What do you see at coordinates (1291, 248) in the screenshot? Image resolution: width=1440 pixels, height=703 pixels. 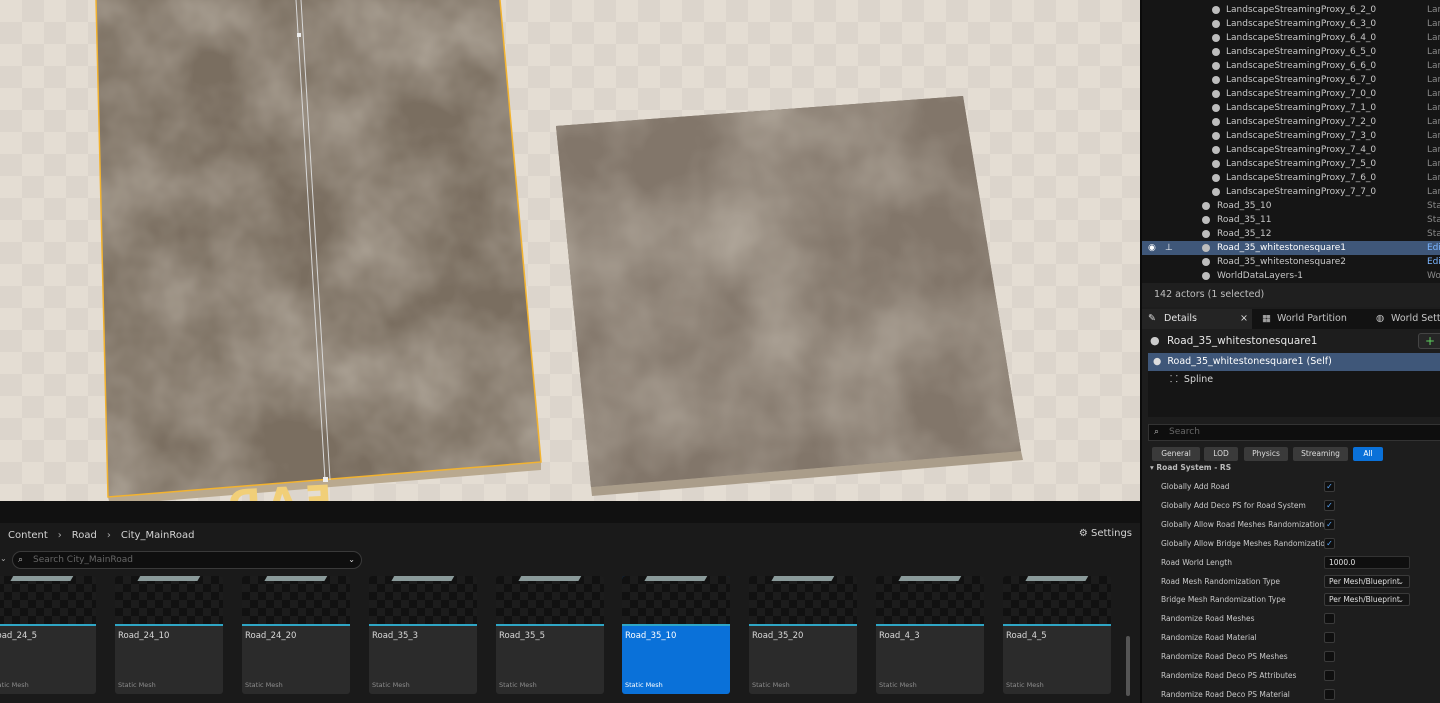 I see `outliner-row: ◉ ⊥ Road_35_whitestonesquare1 Edi` at bounding box center [1291, 248].